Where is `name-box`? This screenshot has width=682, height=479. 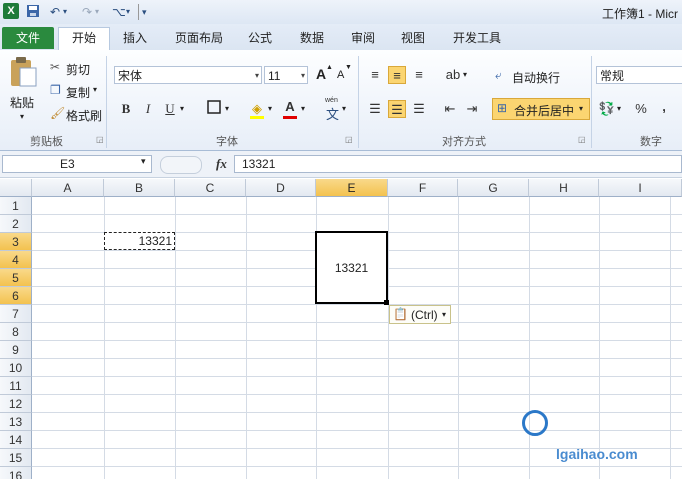
name-box is located at coordinates (77, 164).